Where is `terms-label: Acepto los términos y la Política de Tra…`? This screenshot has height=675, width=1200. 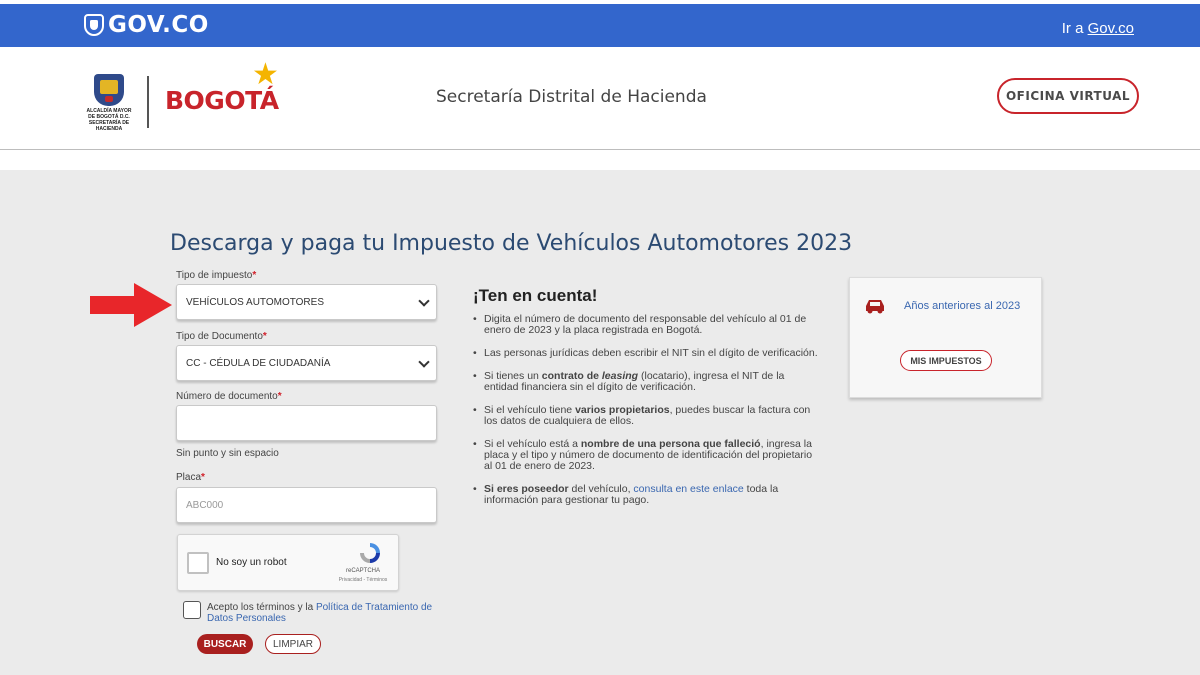
terms-label: Acepto los términos y la Política de Tra… is located at coordinates (327, 613).